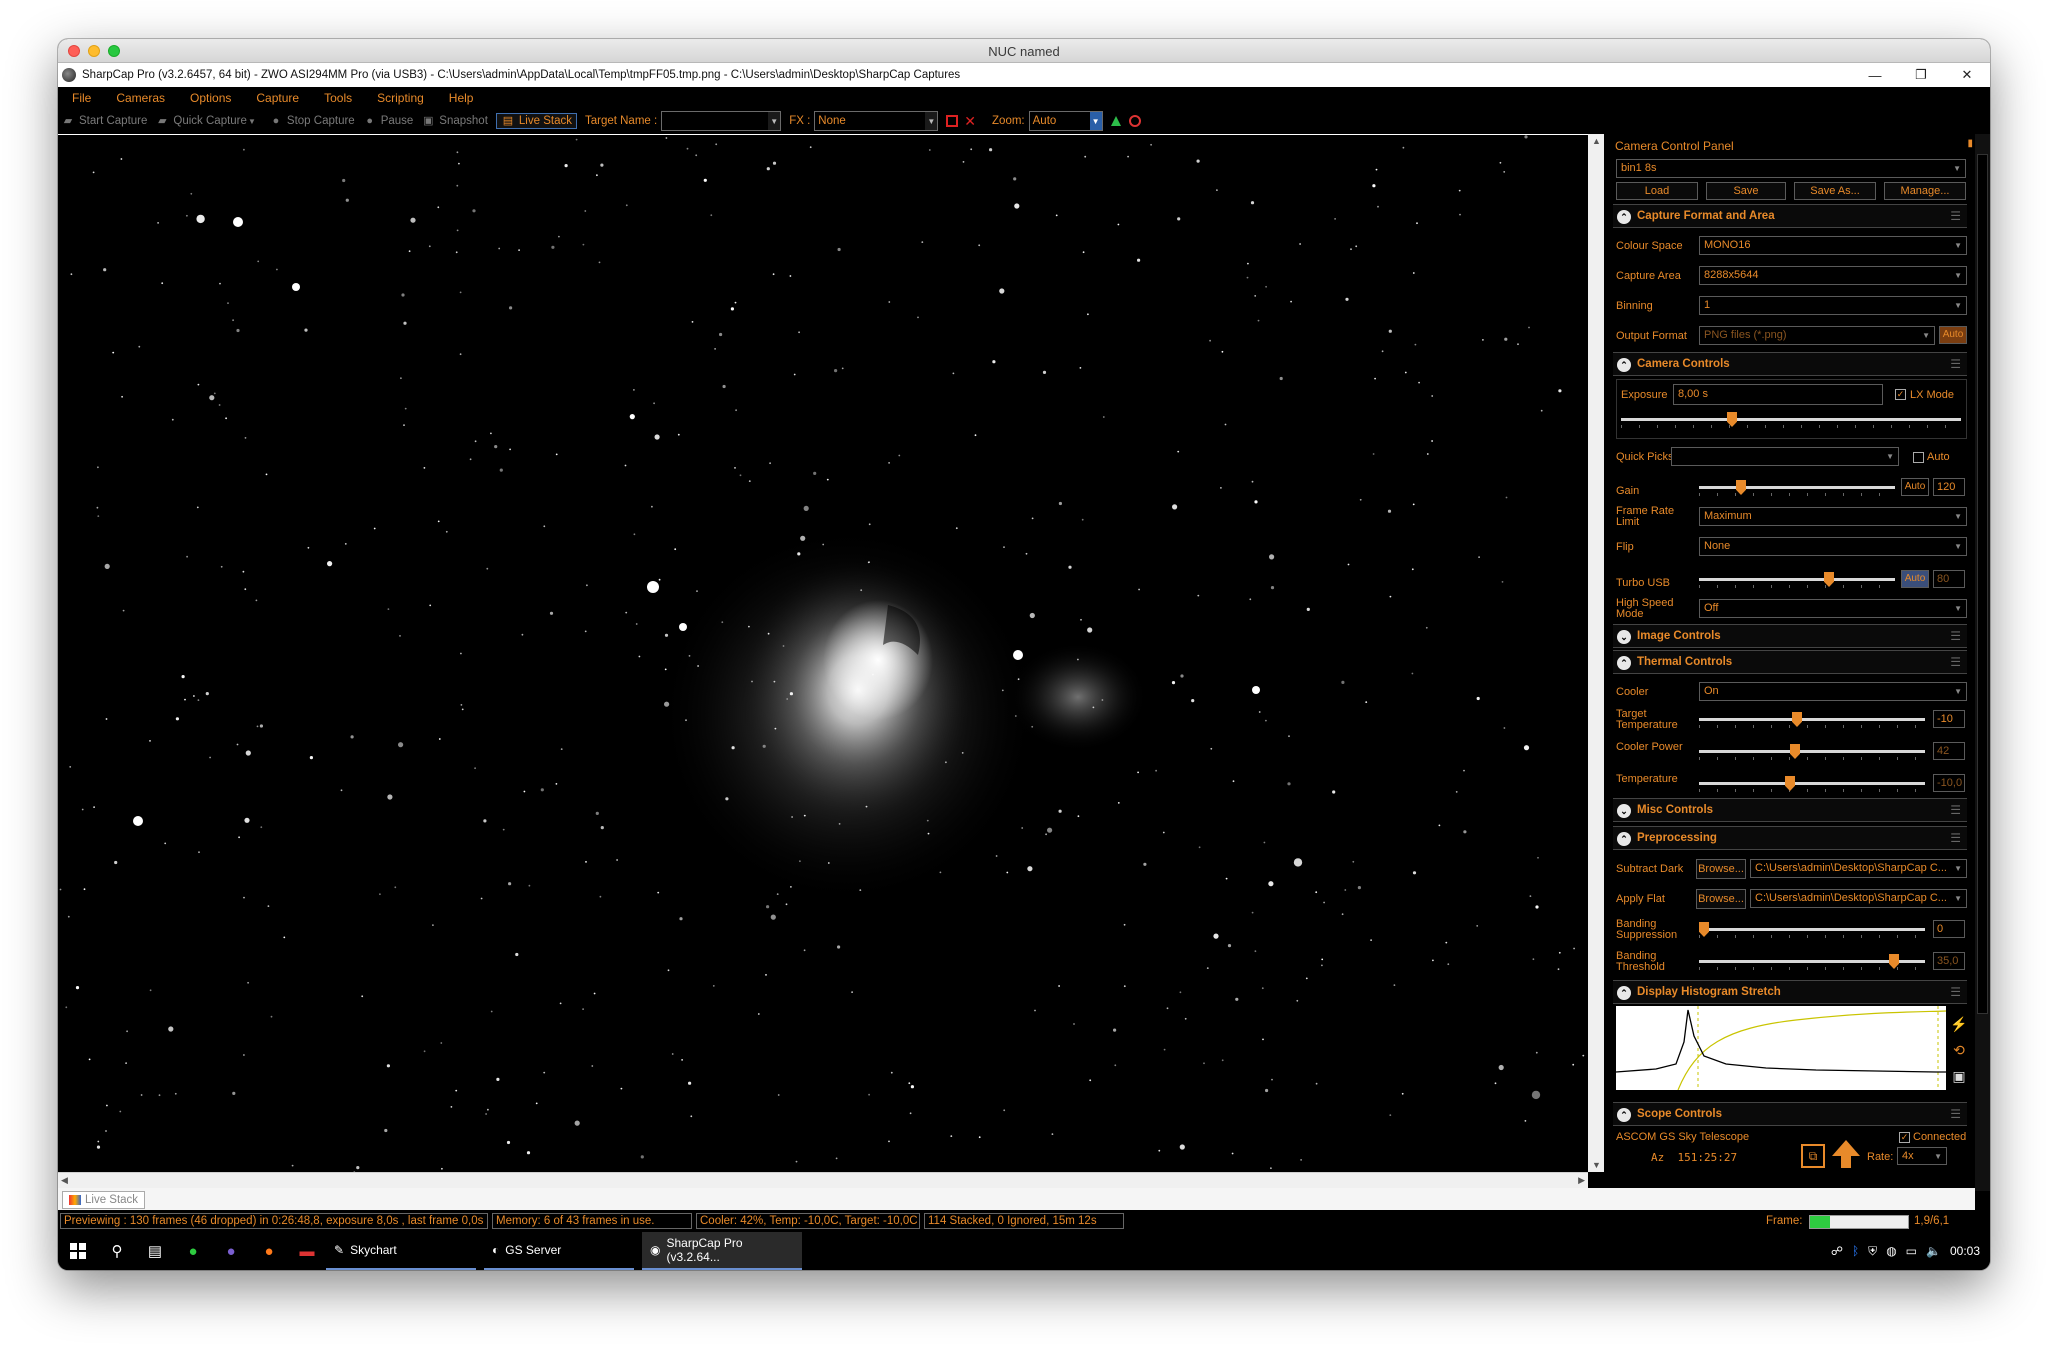  I want to click on cooler-power-slider, so click(1812, 752).